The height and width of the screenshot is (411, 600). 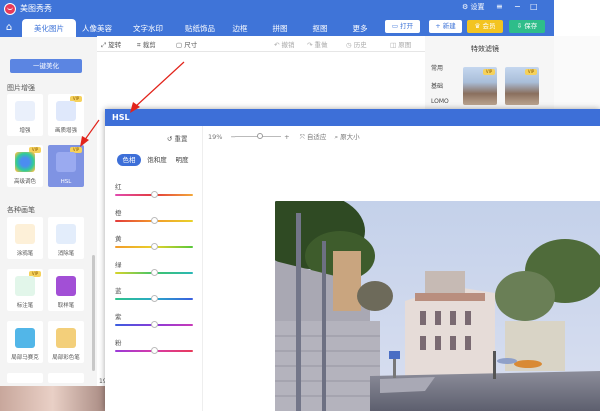 I want to click on zoom-level: 19%, so click(x=215, y=137).